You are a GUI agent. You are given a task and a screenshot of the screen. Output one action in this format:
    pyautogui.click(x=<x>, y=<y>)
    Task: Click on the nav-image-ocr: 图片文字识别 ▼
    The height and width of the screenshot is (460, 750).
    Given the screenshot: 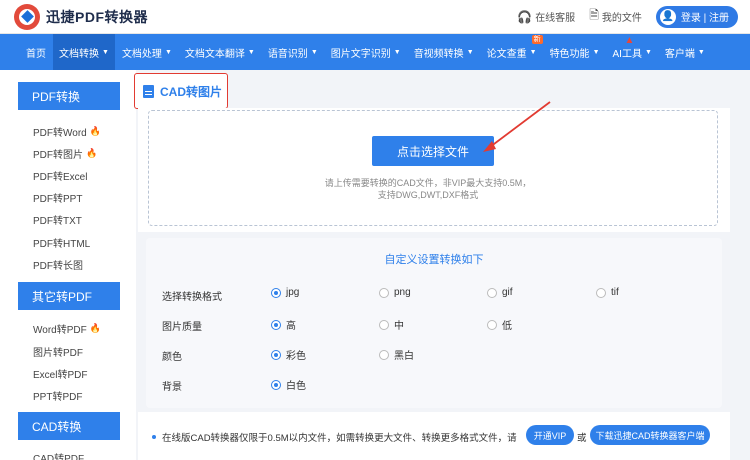 What is the action you would take?
    pyautogui.click(x=366, y=52)
    